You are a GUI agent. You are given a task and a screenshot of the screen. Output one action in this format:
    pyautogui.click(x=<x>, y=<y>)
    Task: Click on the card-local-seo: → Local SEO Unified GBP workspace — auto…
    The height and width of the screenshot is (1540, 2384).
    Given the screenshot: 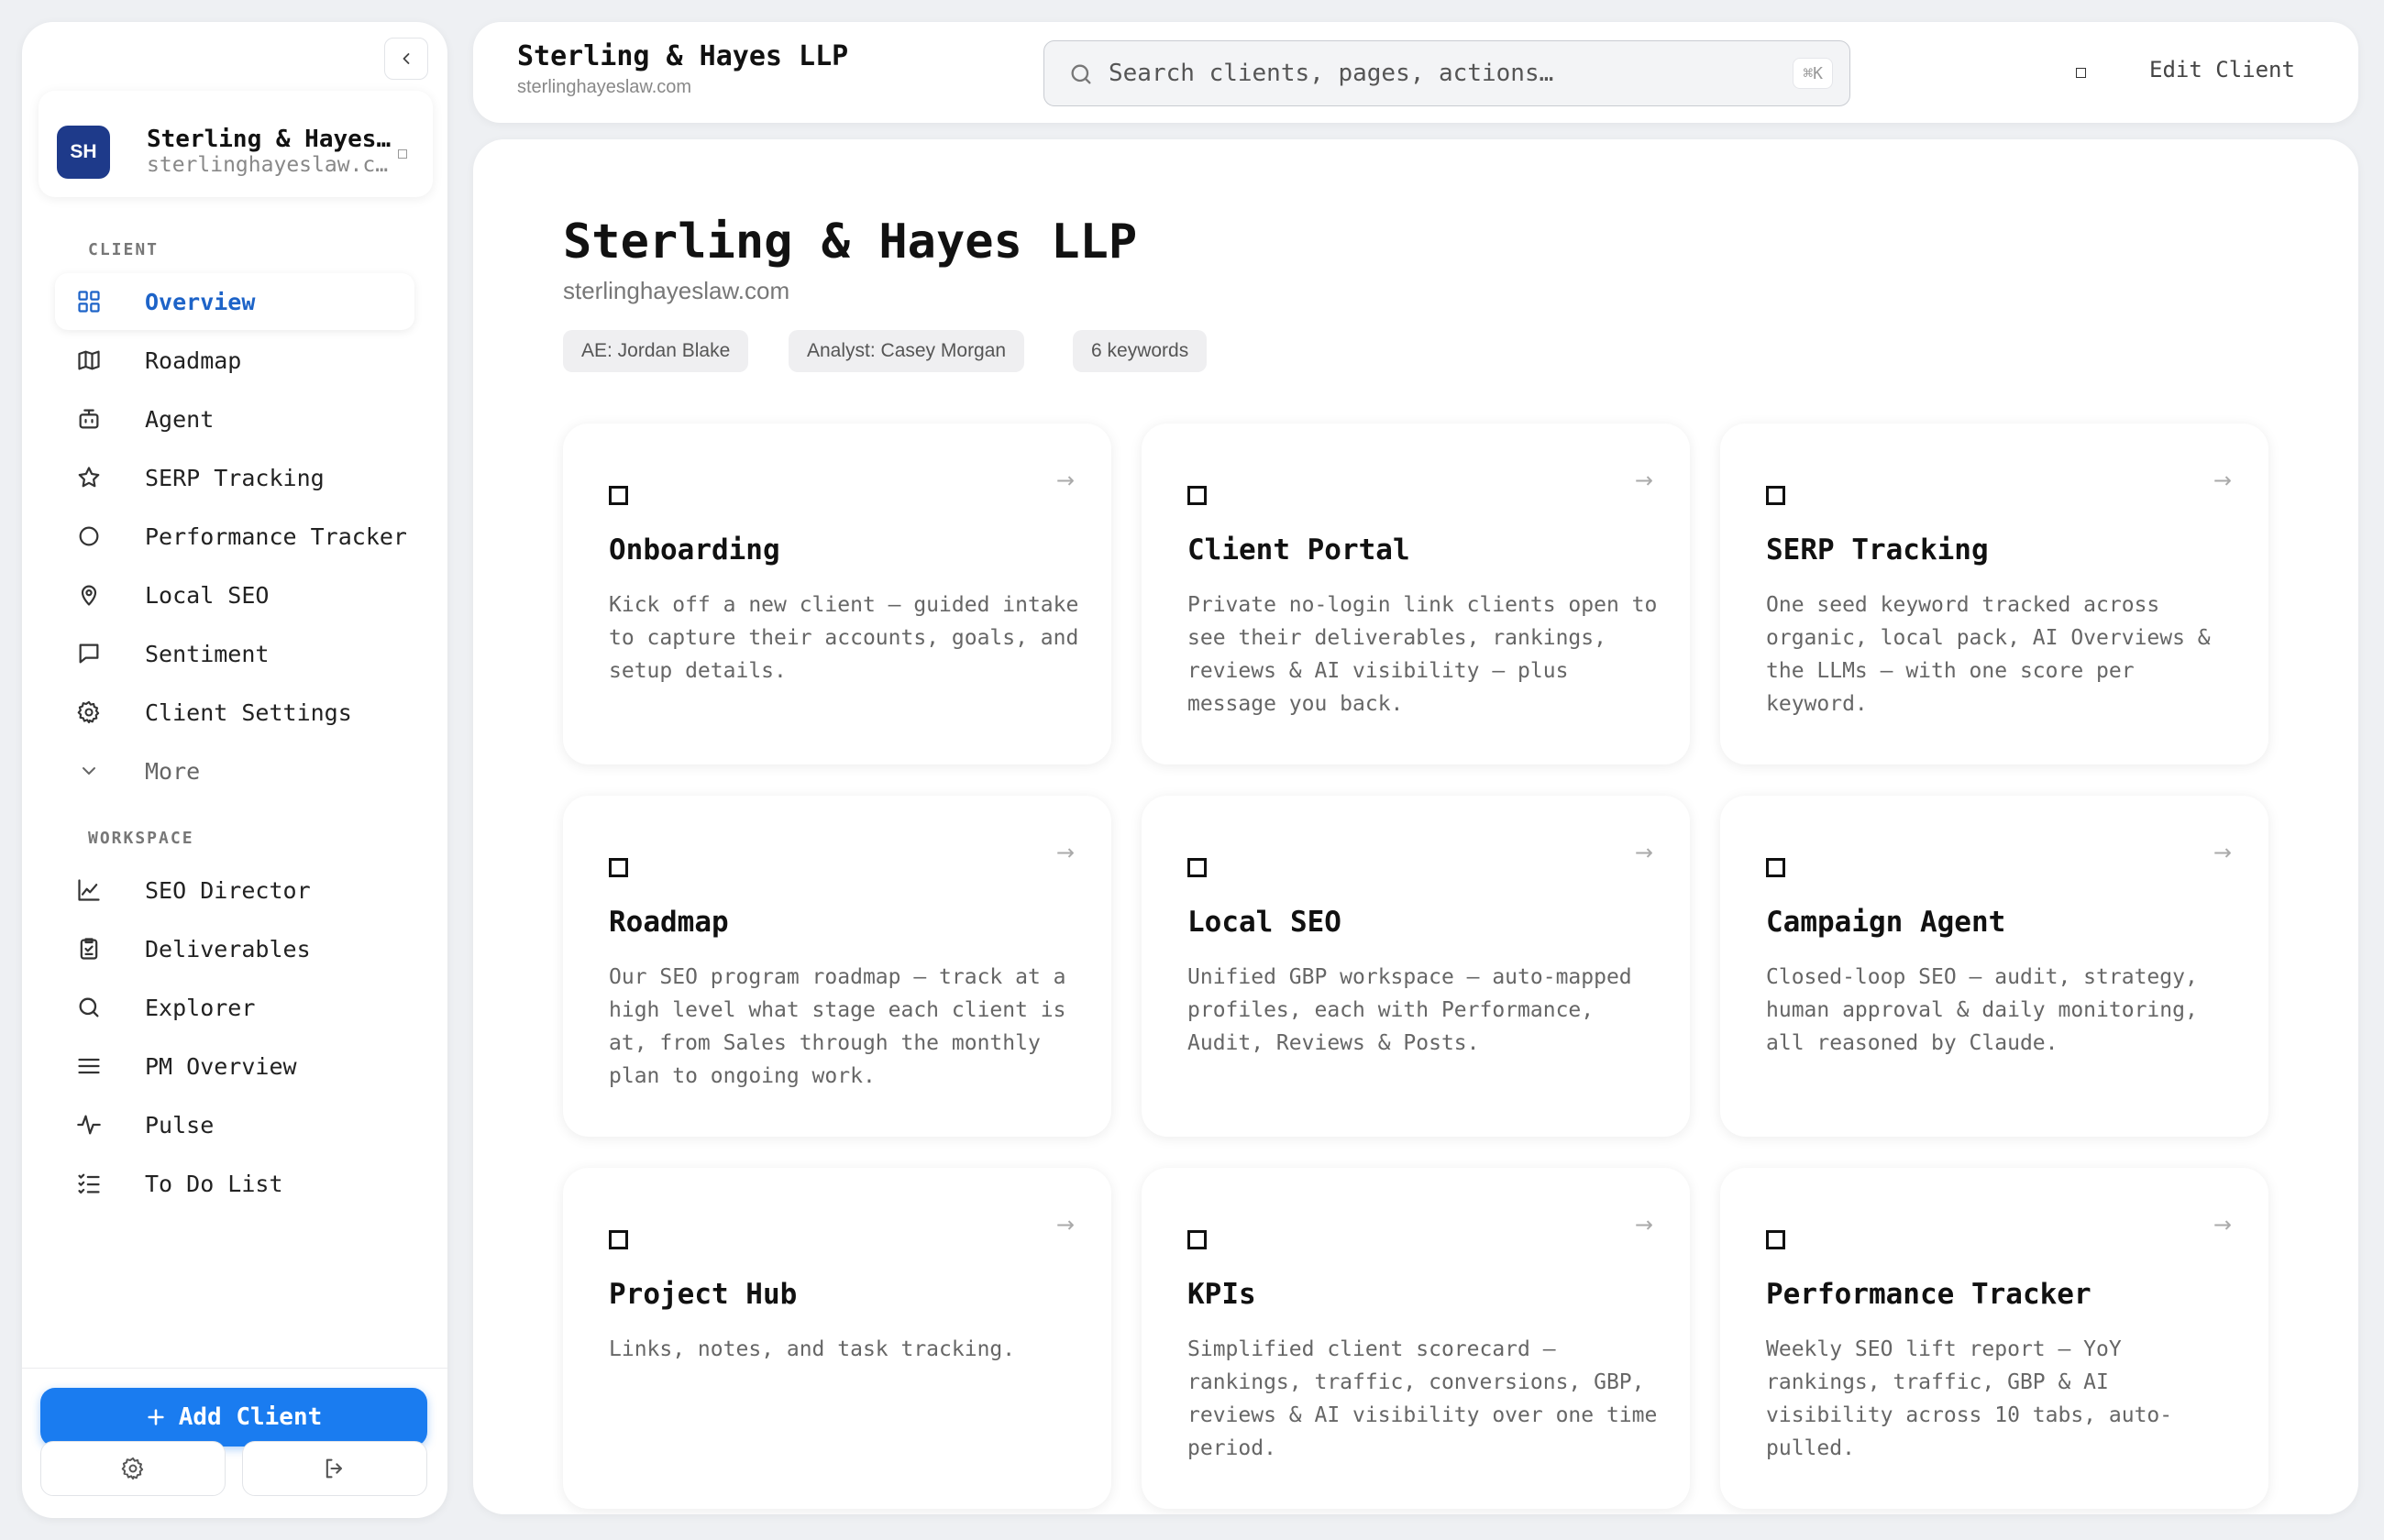 What is the action you would take?
    pyautogui.click(x=1416, y=966)
    